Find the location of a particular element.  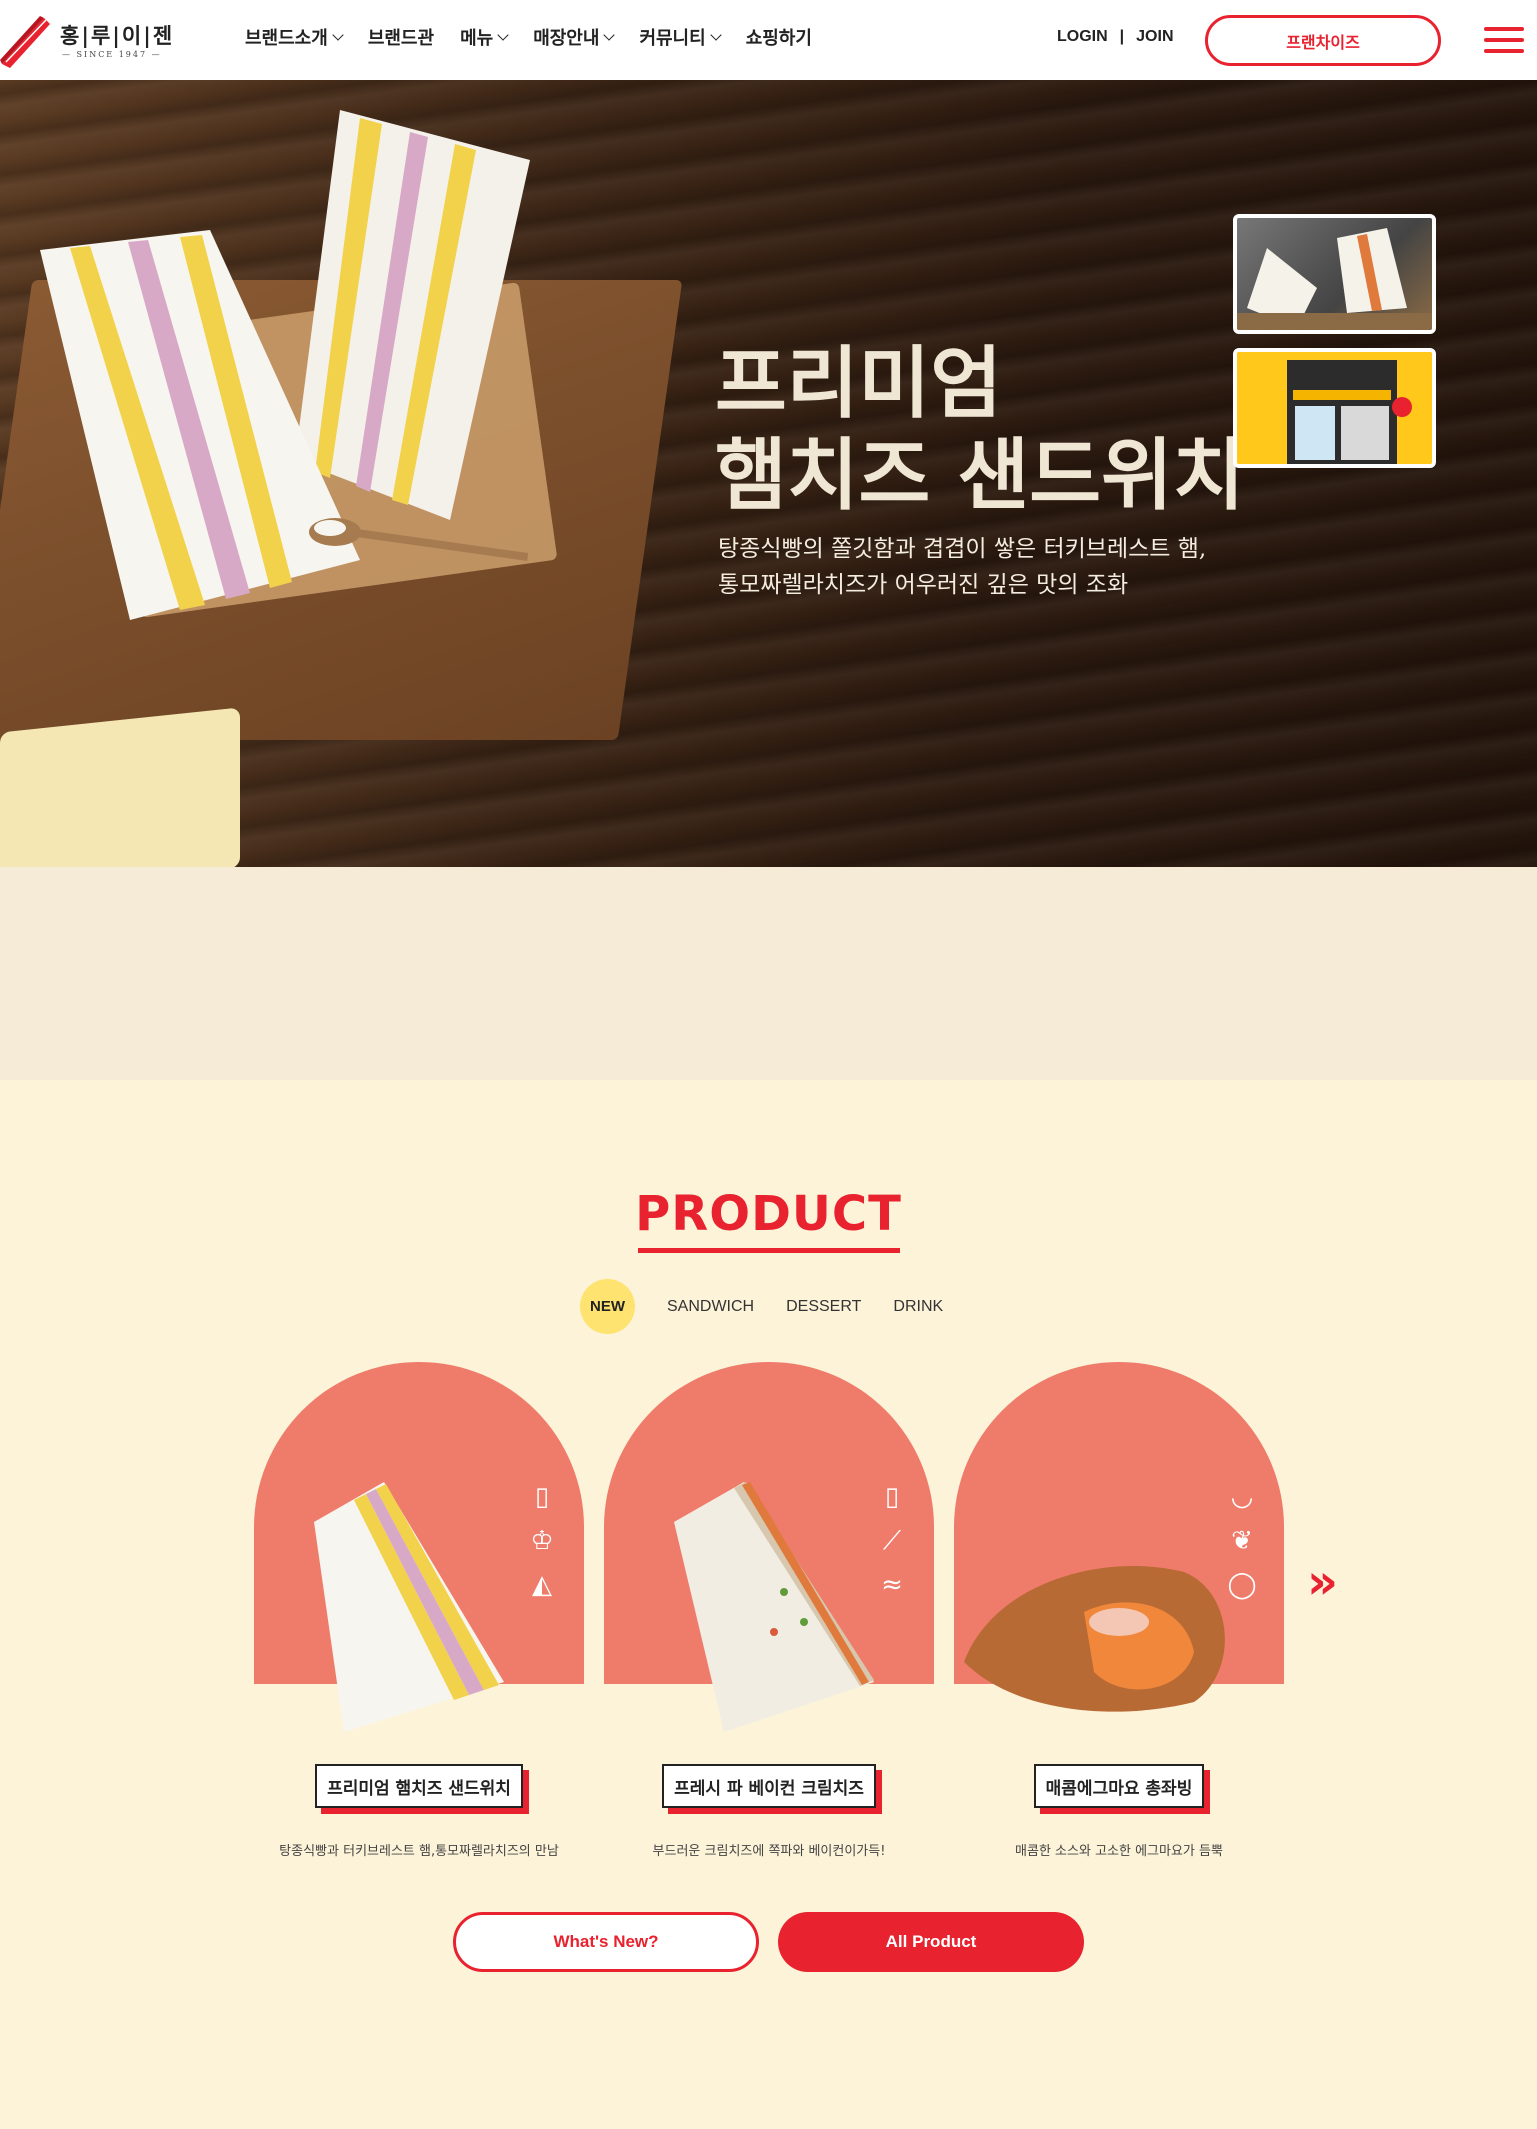

chili-icon: ❦ is located at coordinates (1242, 1541).